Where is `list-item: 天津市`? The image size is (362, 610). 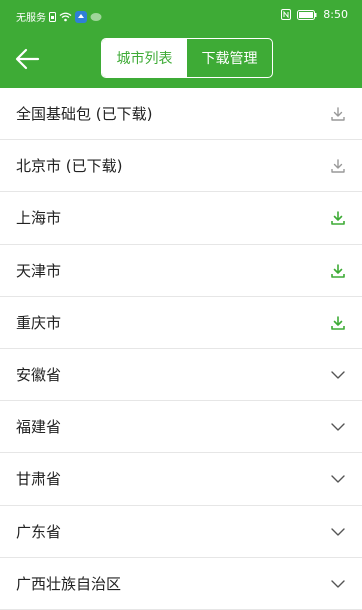 list-item: 天津市 is located at coordinates (181, 271).